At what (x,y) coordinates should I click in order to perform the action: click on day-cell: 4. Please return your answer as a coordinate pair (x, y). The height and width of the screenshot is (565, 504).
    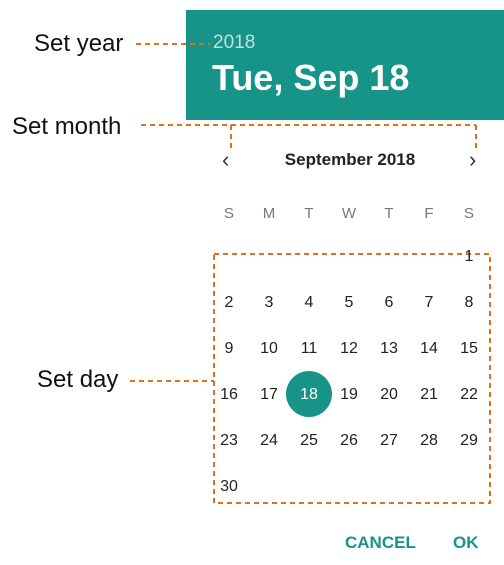
    Looking at the image, I should click on (309, 303).